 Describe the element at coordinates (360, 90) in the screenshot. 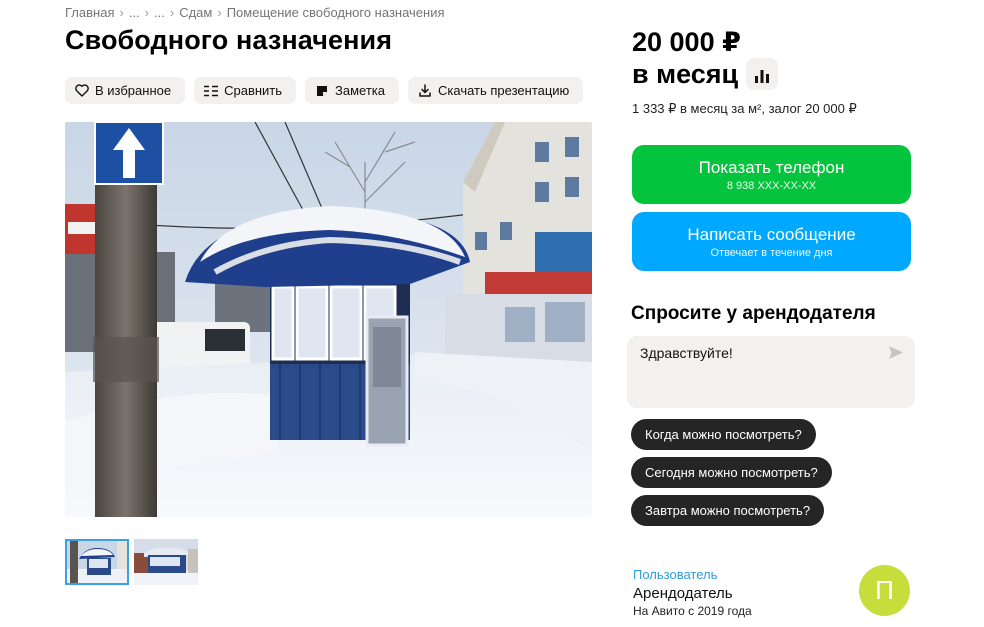

I see `note-label: Заметка` at that location.